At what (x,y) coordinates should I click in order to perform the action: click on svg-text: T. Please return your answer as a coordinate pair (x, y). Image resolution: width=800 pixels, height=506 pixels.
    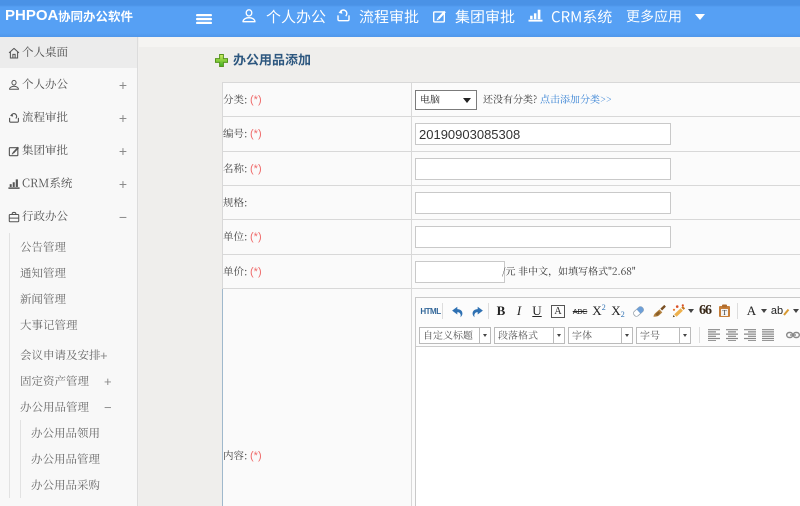
    Looking at the image, I should click on (724, 313).